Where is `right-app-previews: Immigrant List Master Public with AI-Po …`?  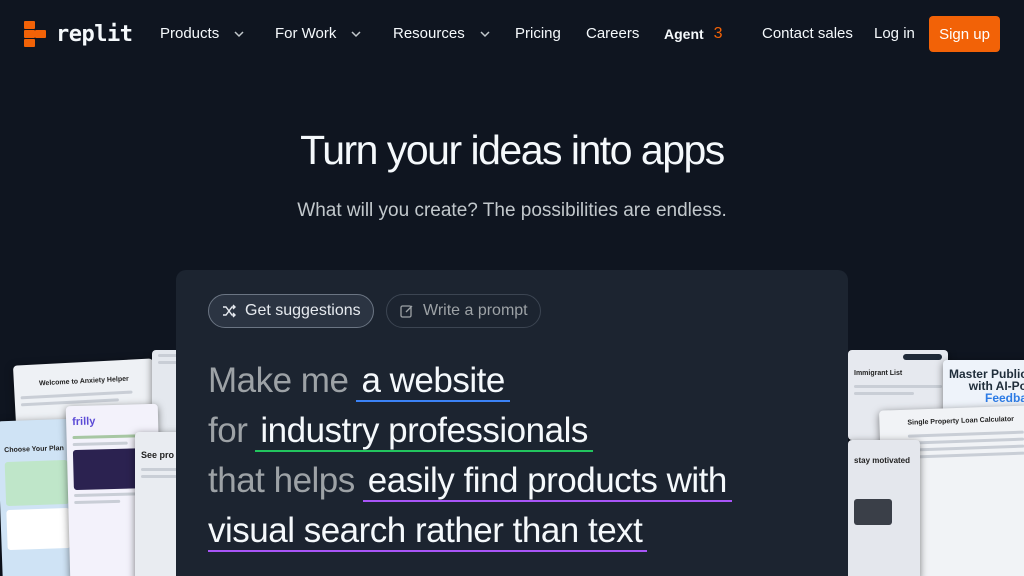
right-app-previews: Immigrant List Master Public with AI-Po … is located at coordinates (936, 463).